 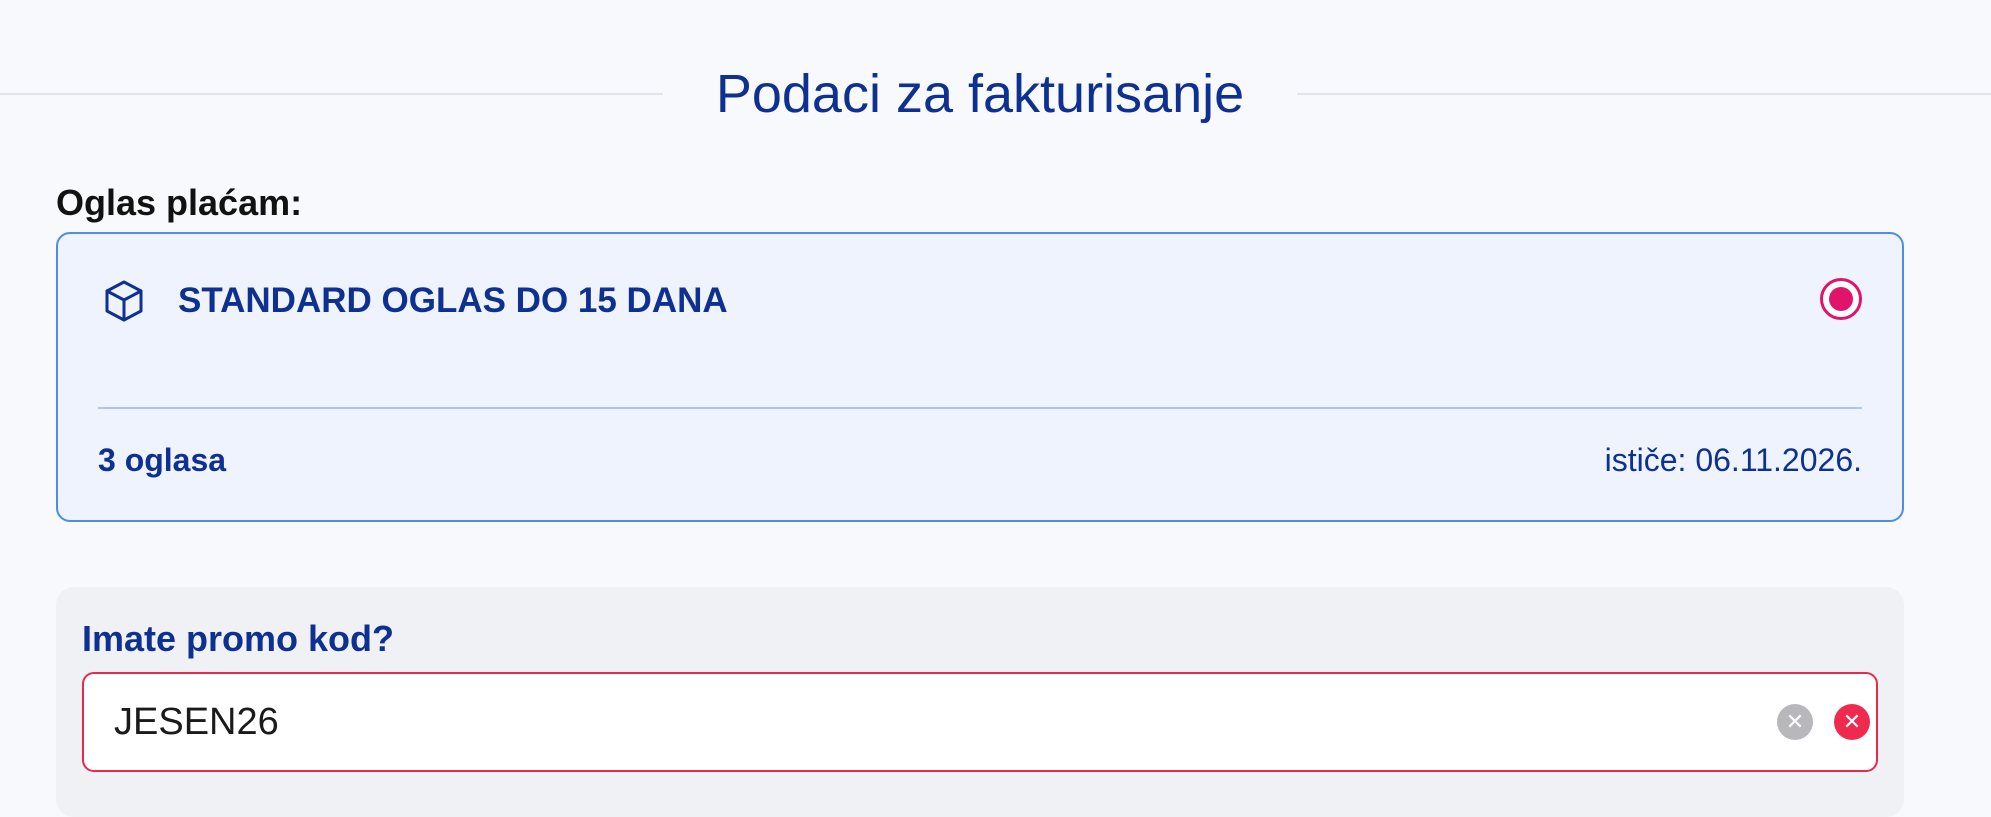 I want to click on promo-code-field: ✕ ✕, so click(x=980, y=722).